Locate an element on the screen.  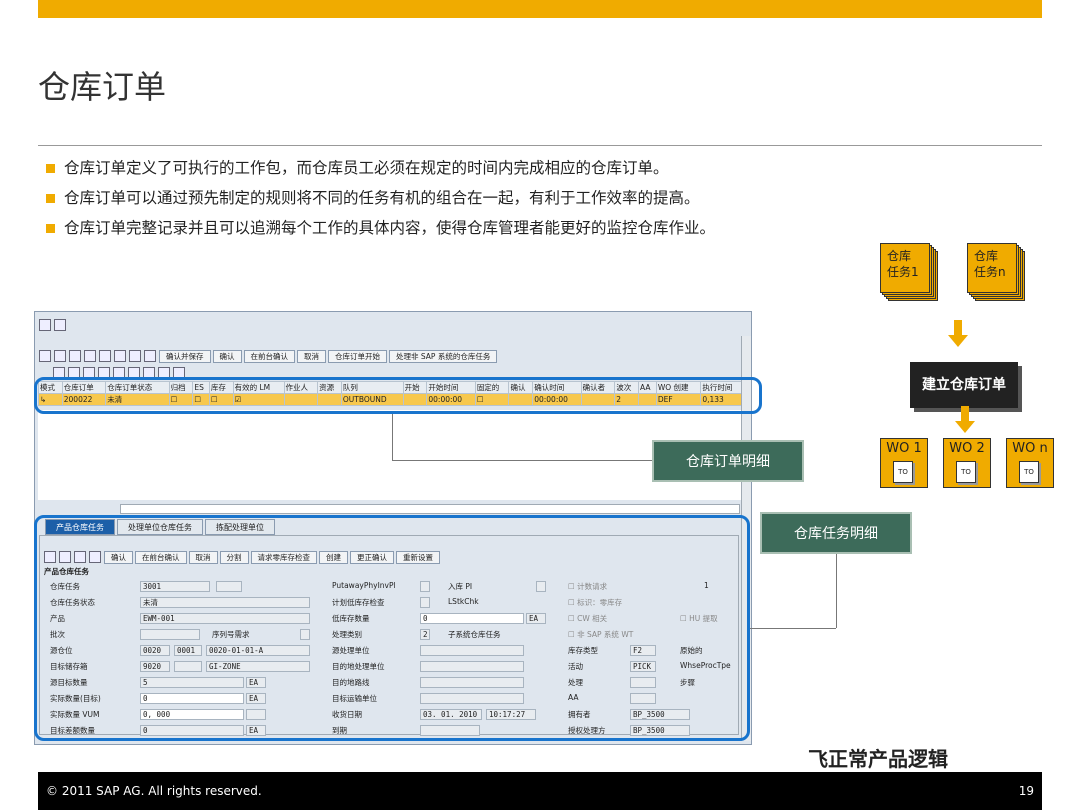
display-icon is located at coordinates (45, 325).